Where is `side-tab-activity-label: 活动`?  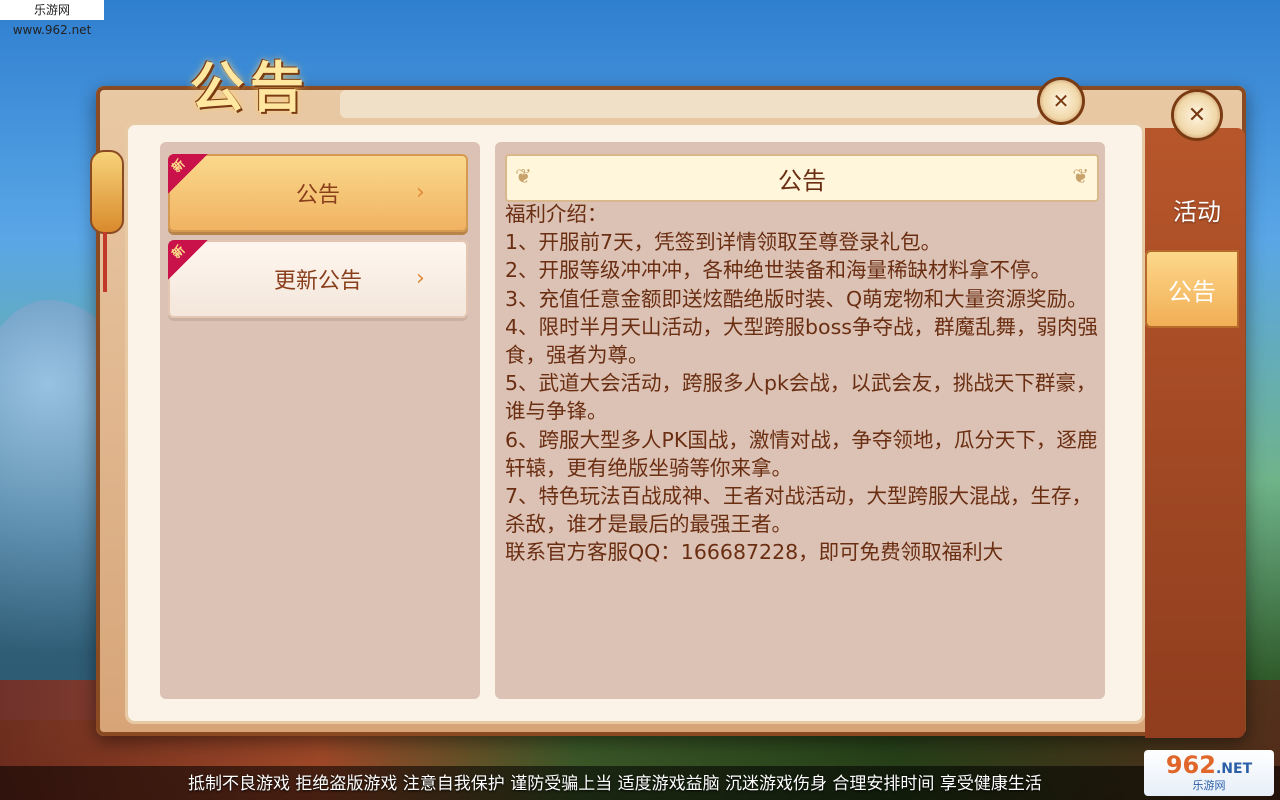
side-tab-activity-label: 活动 is located at coordinates (1197, 211).